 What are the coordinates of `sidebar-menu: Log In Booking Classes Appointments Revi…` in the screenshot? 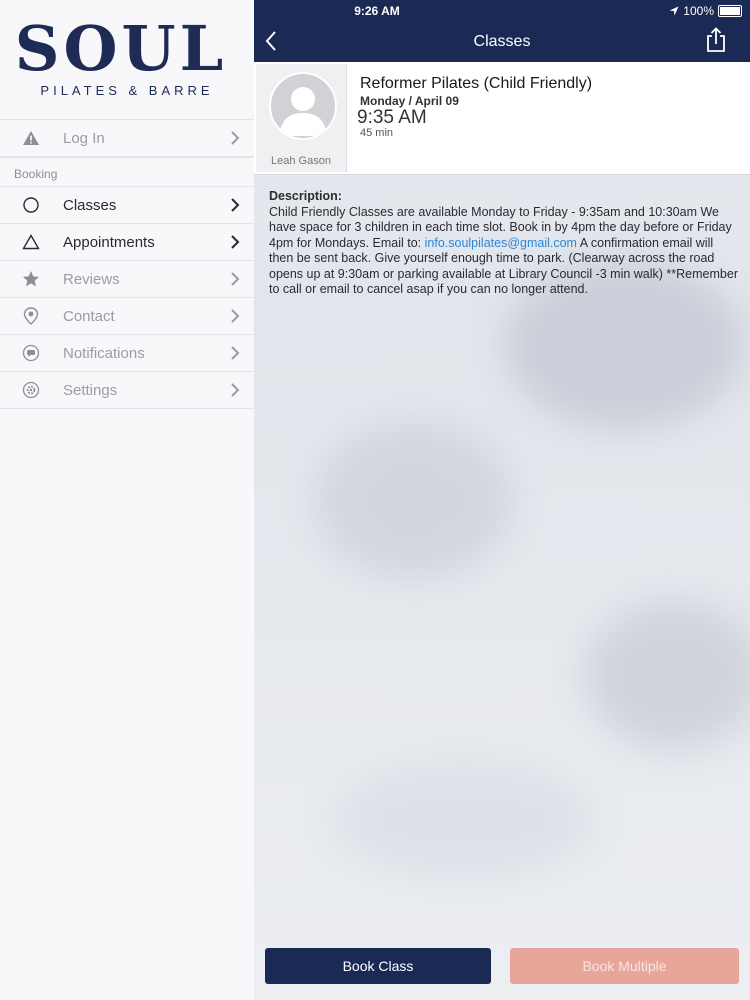 It's located at (127, 264).